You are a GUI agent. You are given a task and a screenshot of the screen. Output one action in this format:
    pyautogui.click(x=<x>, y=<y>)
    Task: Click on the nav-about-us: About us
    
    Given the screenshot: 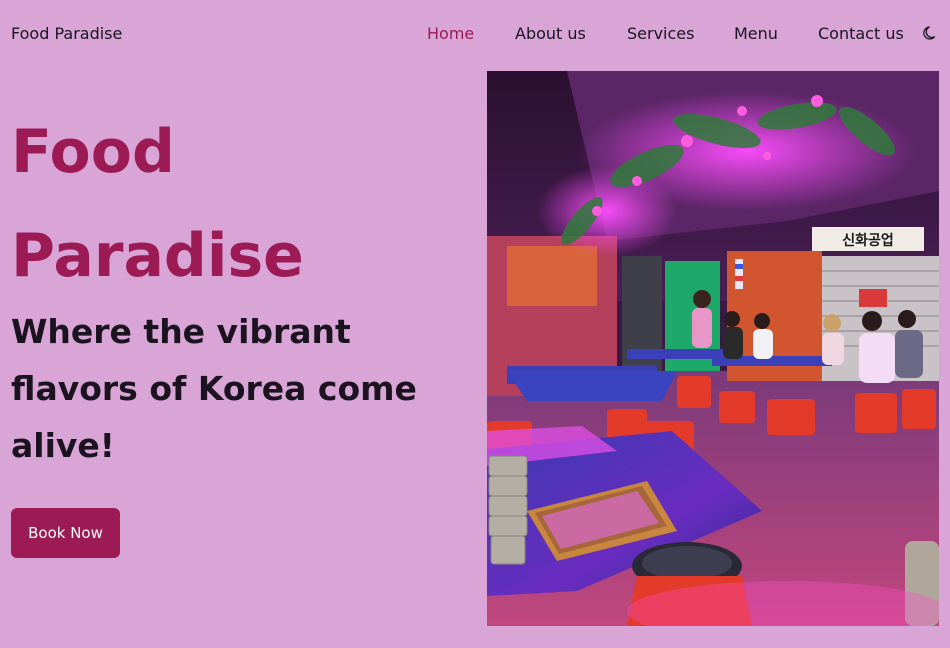 What is the action you would take?
    pyautogui.click(x=550, y=33)
    